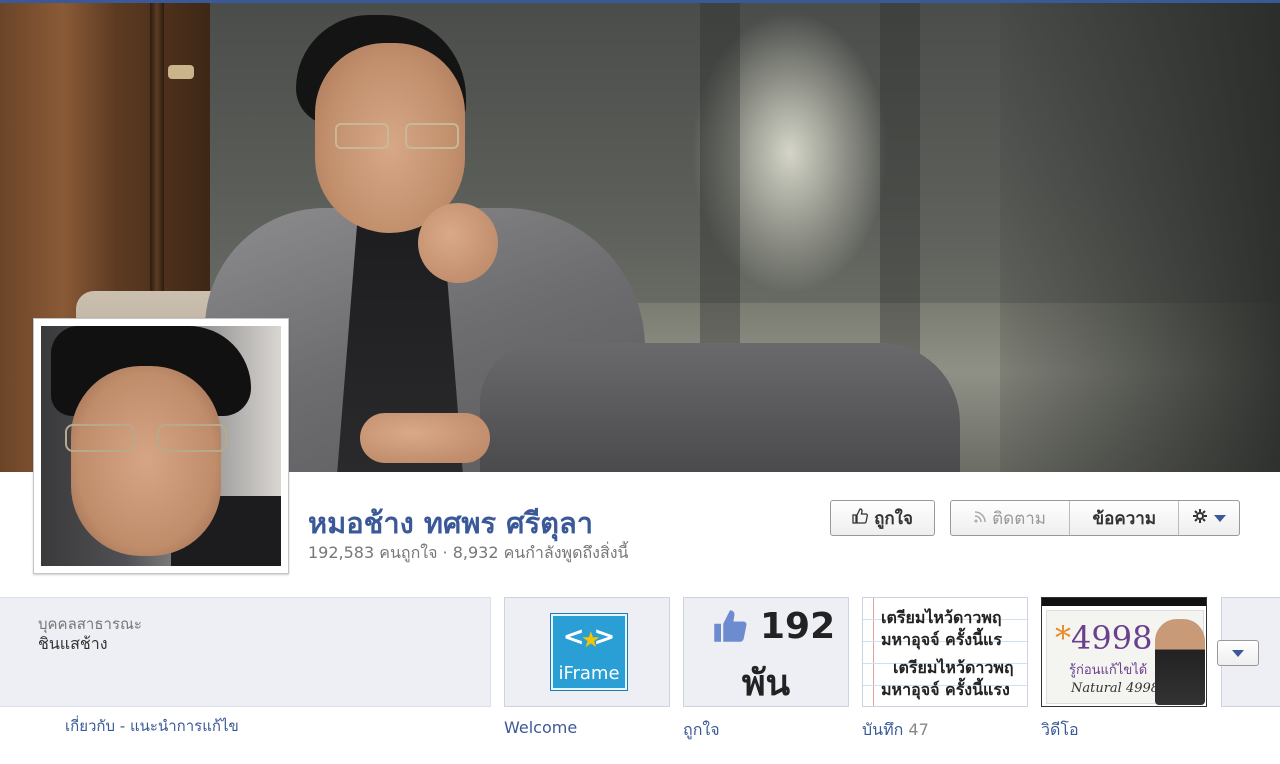 The height and width of the screenshot is (764, 1280). What do you see at coordinates (540, 727) in the screenshot?
I see `app-tile-welcome-label: Welcome` at bounding box center [540, 727].